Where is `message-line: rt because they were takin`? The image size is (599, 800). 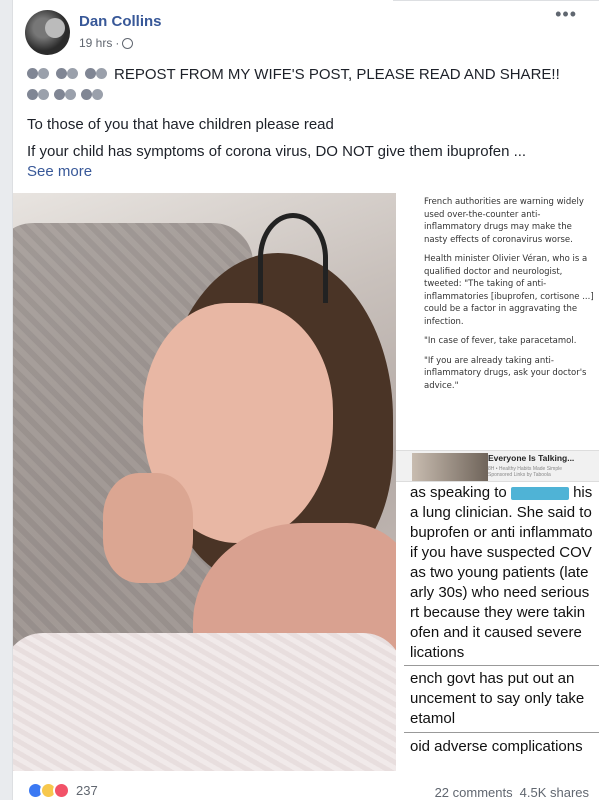 message-line: rt because they were takin is located at coordinates (498, 612).